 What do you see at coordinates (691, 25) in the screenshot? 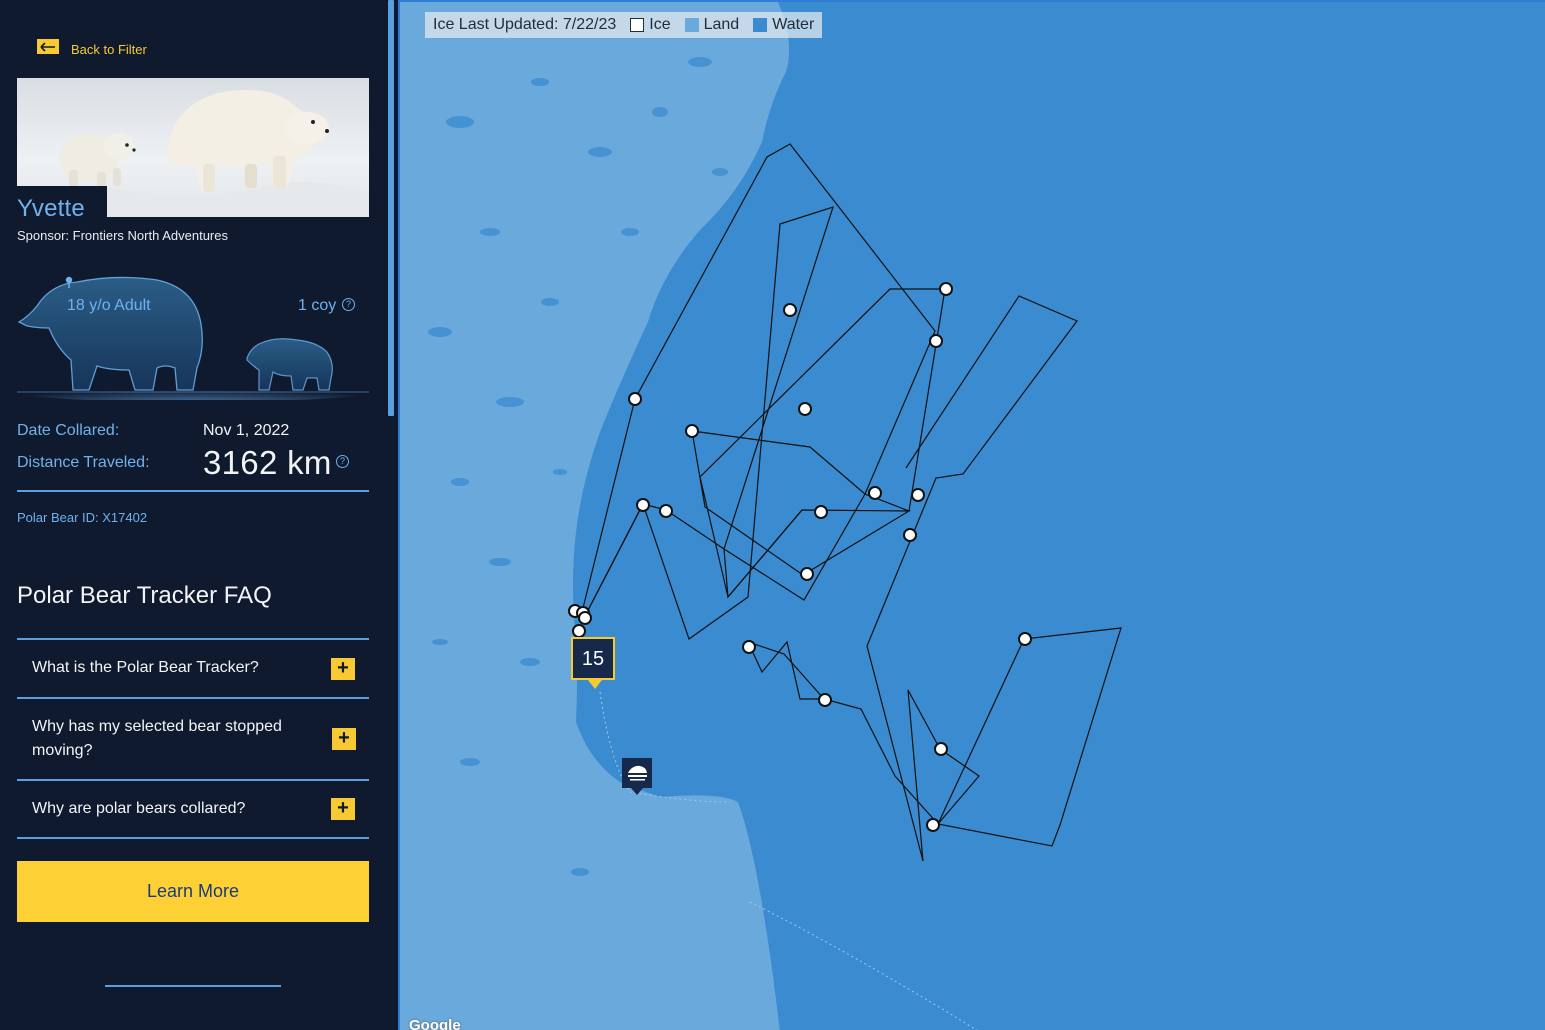
I see `land-swatch` at bounding box center [691, 25].